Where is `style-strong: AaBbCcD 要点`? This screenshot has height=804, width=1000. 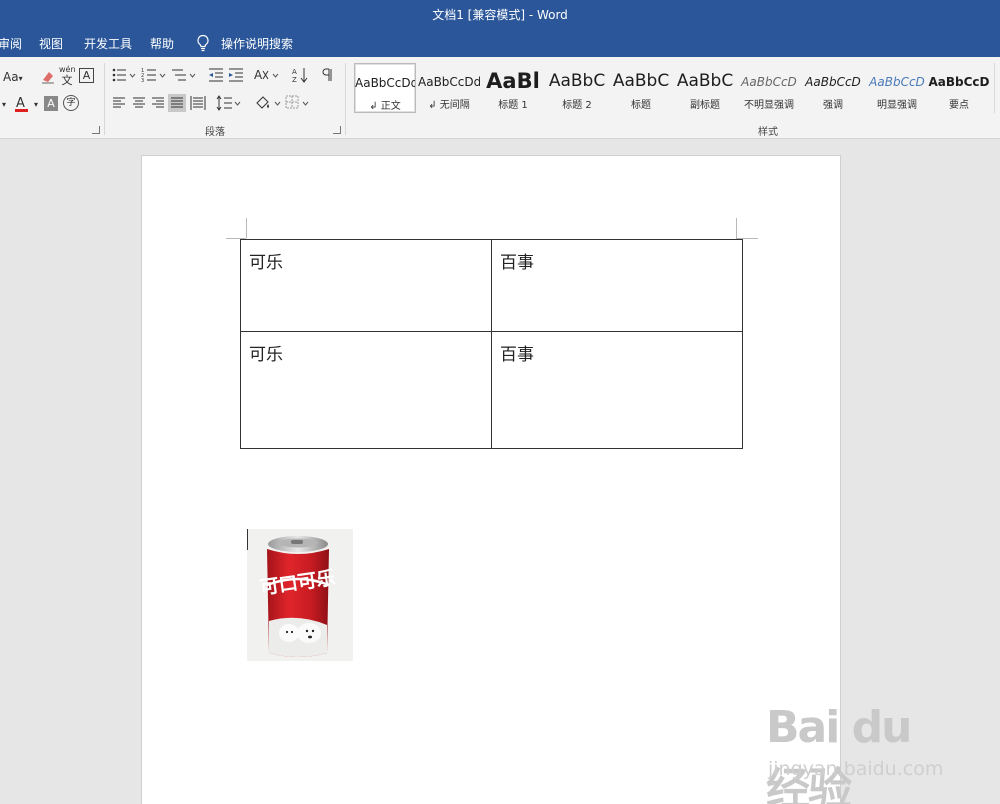
style-strong: AaBbCcD 要点 is located at coordinates (959, 88).